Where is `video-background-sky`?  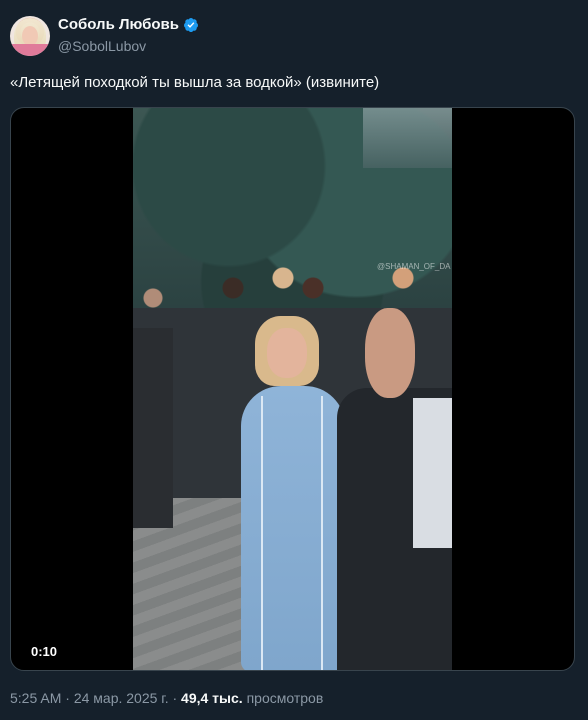 video-background-sky is located at coordinates (407, 138).